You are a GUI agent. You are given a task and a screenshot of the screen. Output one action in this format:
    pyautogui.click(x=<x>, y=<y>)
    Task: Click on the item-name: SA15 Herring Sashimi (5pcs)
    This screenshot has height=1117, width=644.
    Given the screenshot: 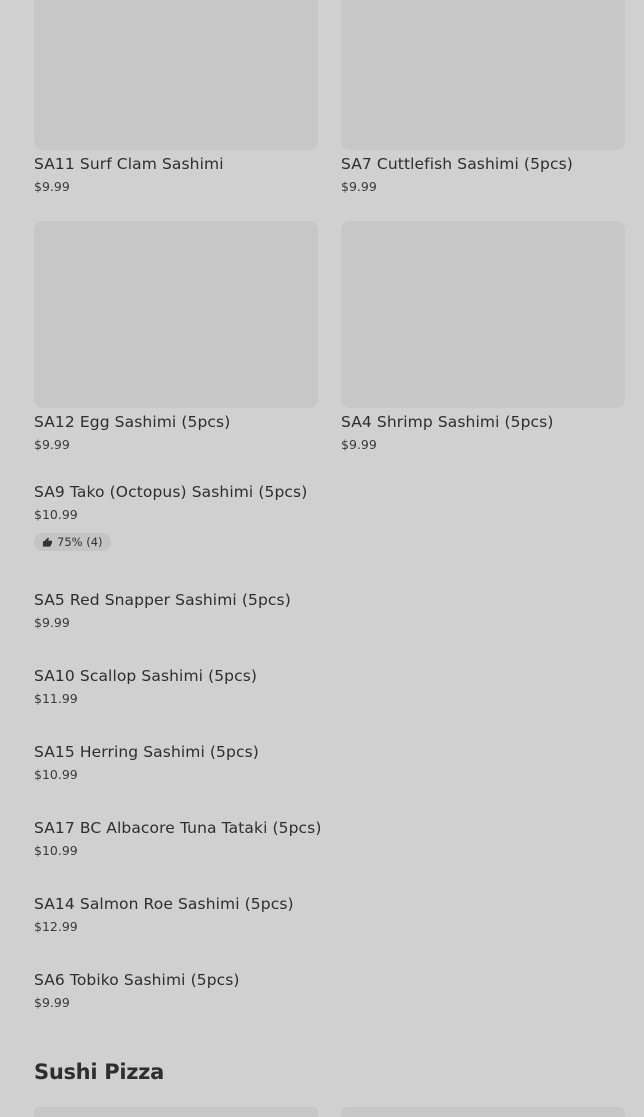 What is the action you would take?
    pyautogui.click(x=146, y=752)
    